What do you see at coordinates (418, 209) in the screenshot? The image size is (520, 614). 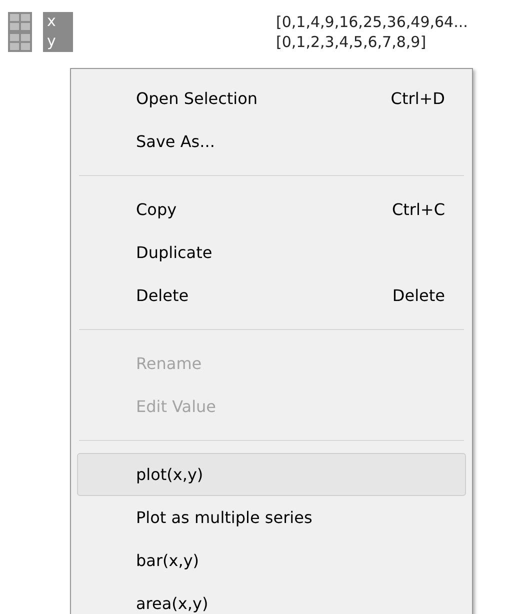 I see `shortcut-label: Ctrl+C` at bounding box center [418, 209].